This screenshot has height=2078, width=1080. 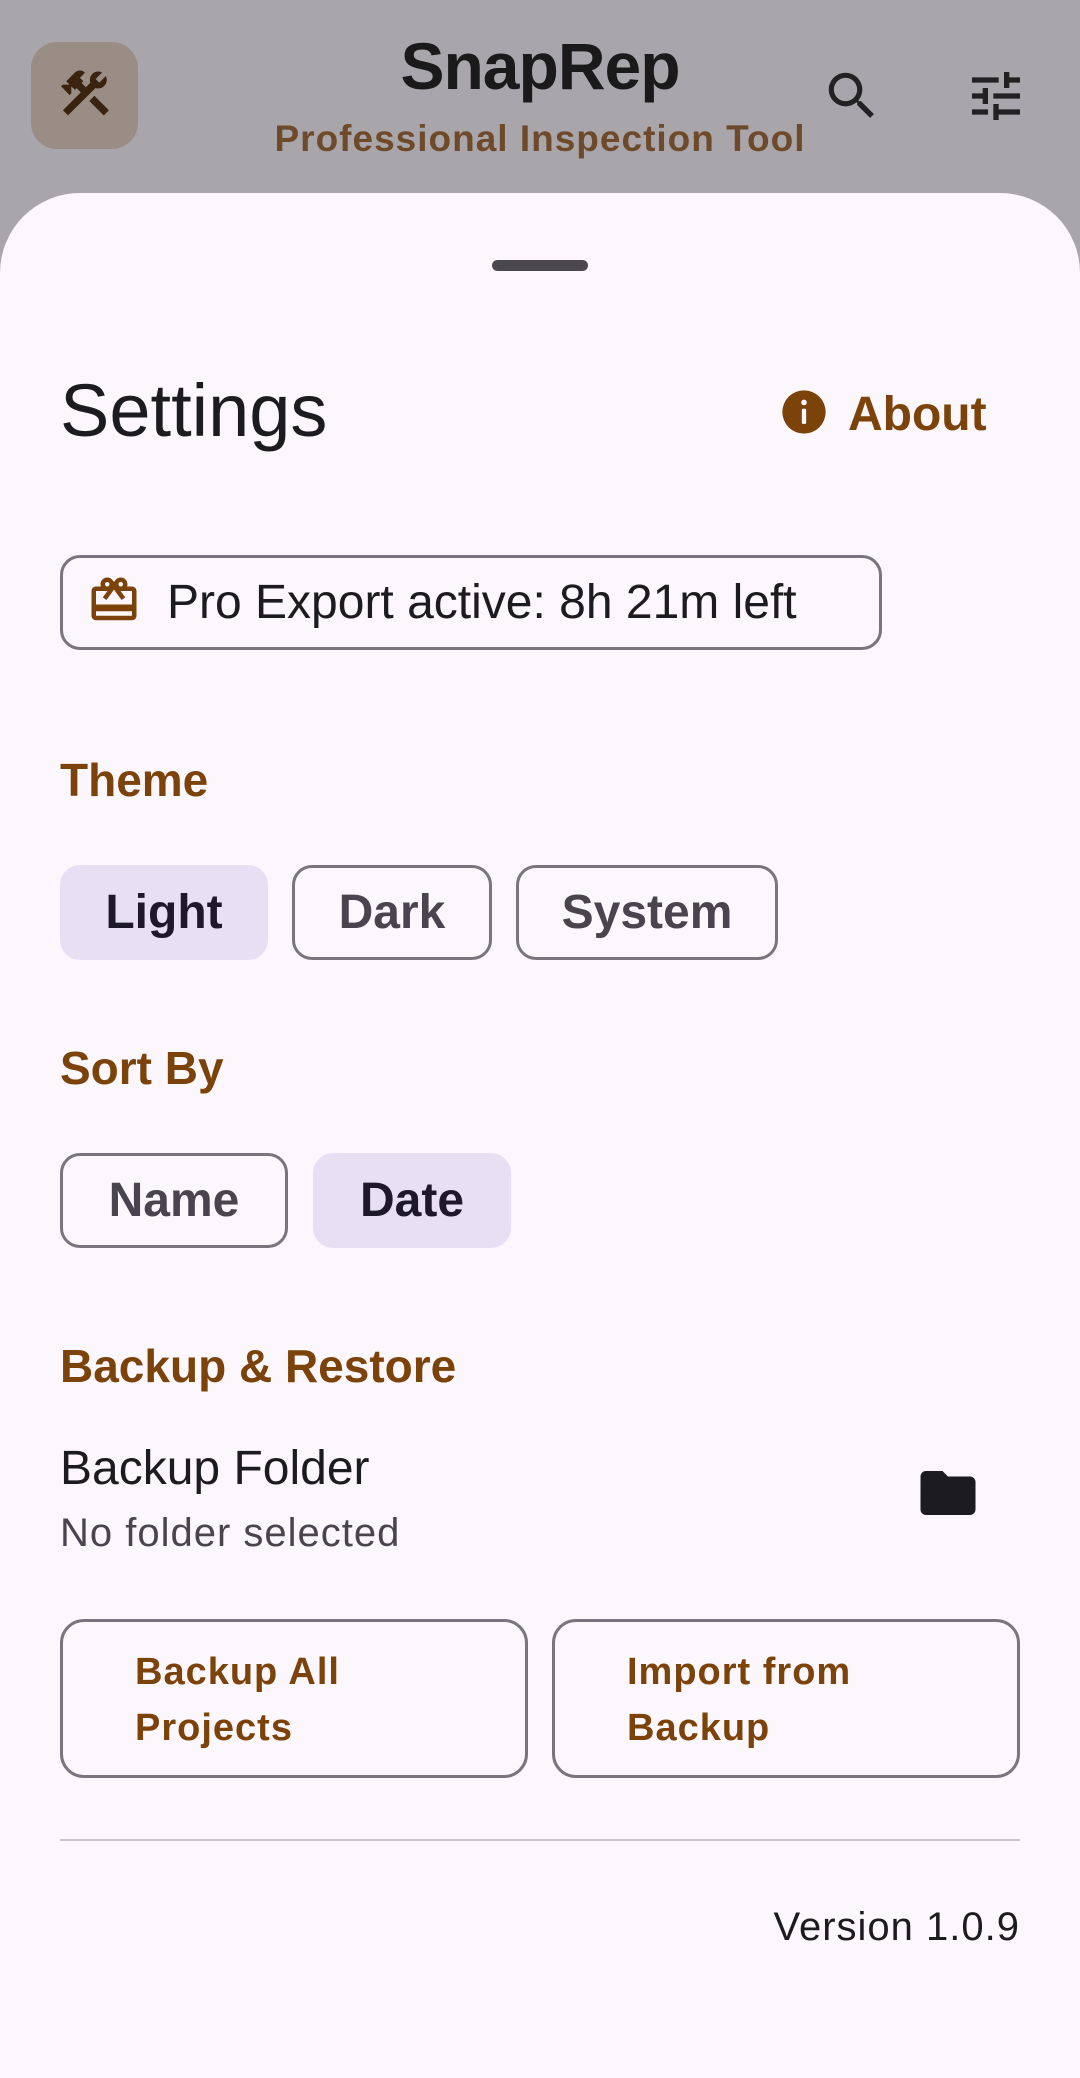 What do you see at coordinates (174, 1200) in the screenshot?
I see `sort-option-name: Name` at bounding box center [174, 1200].